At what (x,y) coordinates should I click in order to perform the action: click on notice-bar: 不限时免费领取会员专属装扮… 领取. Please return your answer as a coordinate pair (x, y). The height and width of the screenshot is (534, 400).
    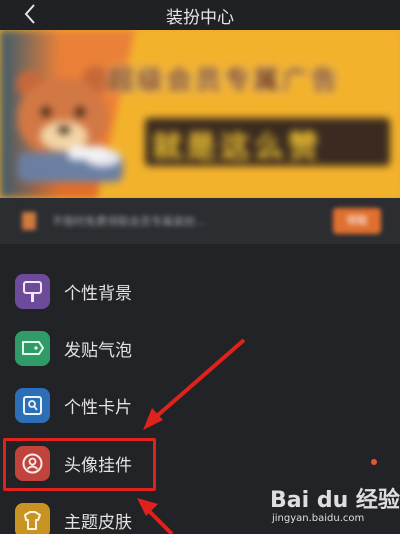
    Looking at the image, I should click on (200, 221).